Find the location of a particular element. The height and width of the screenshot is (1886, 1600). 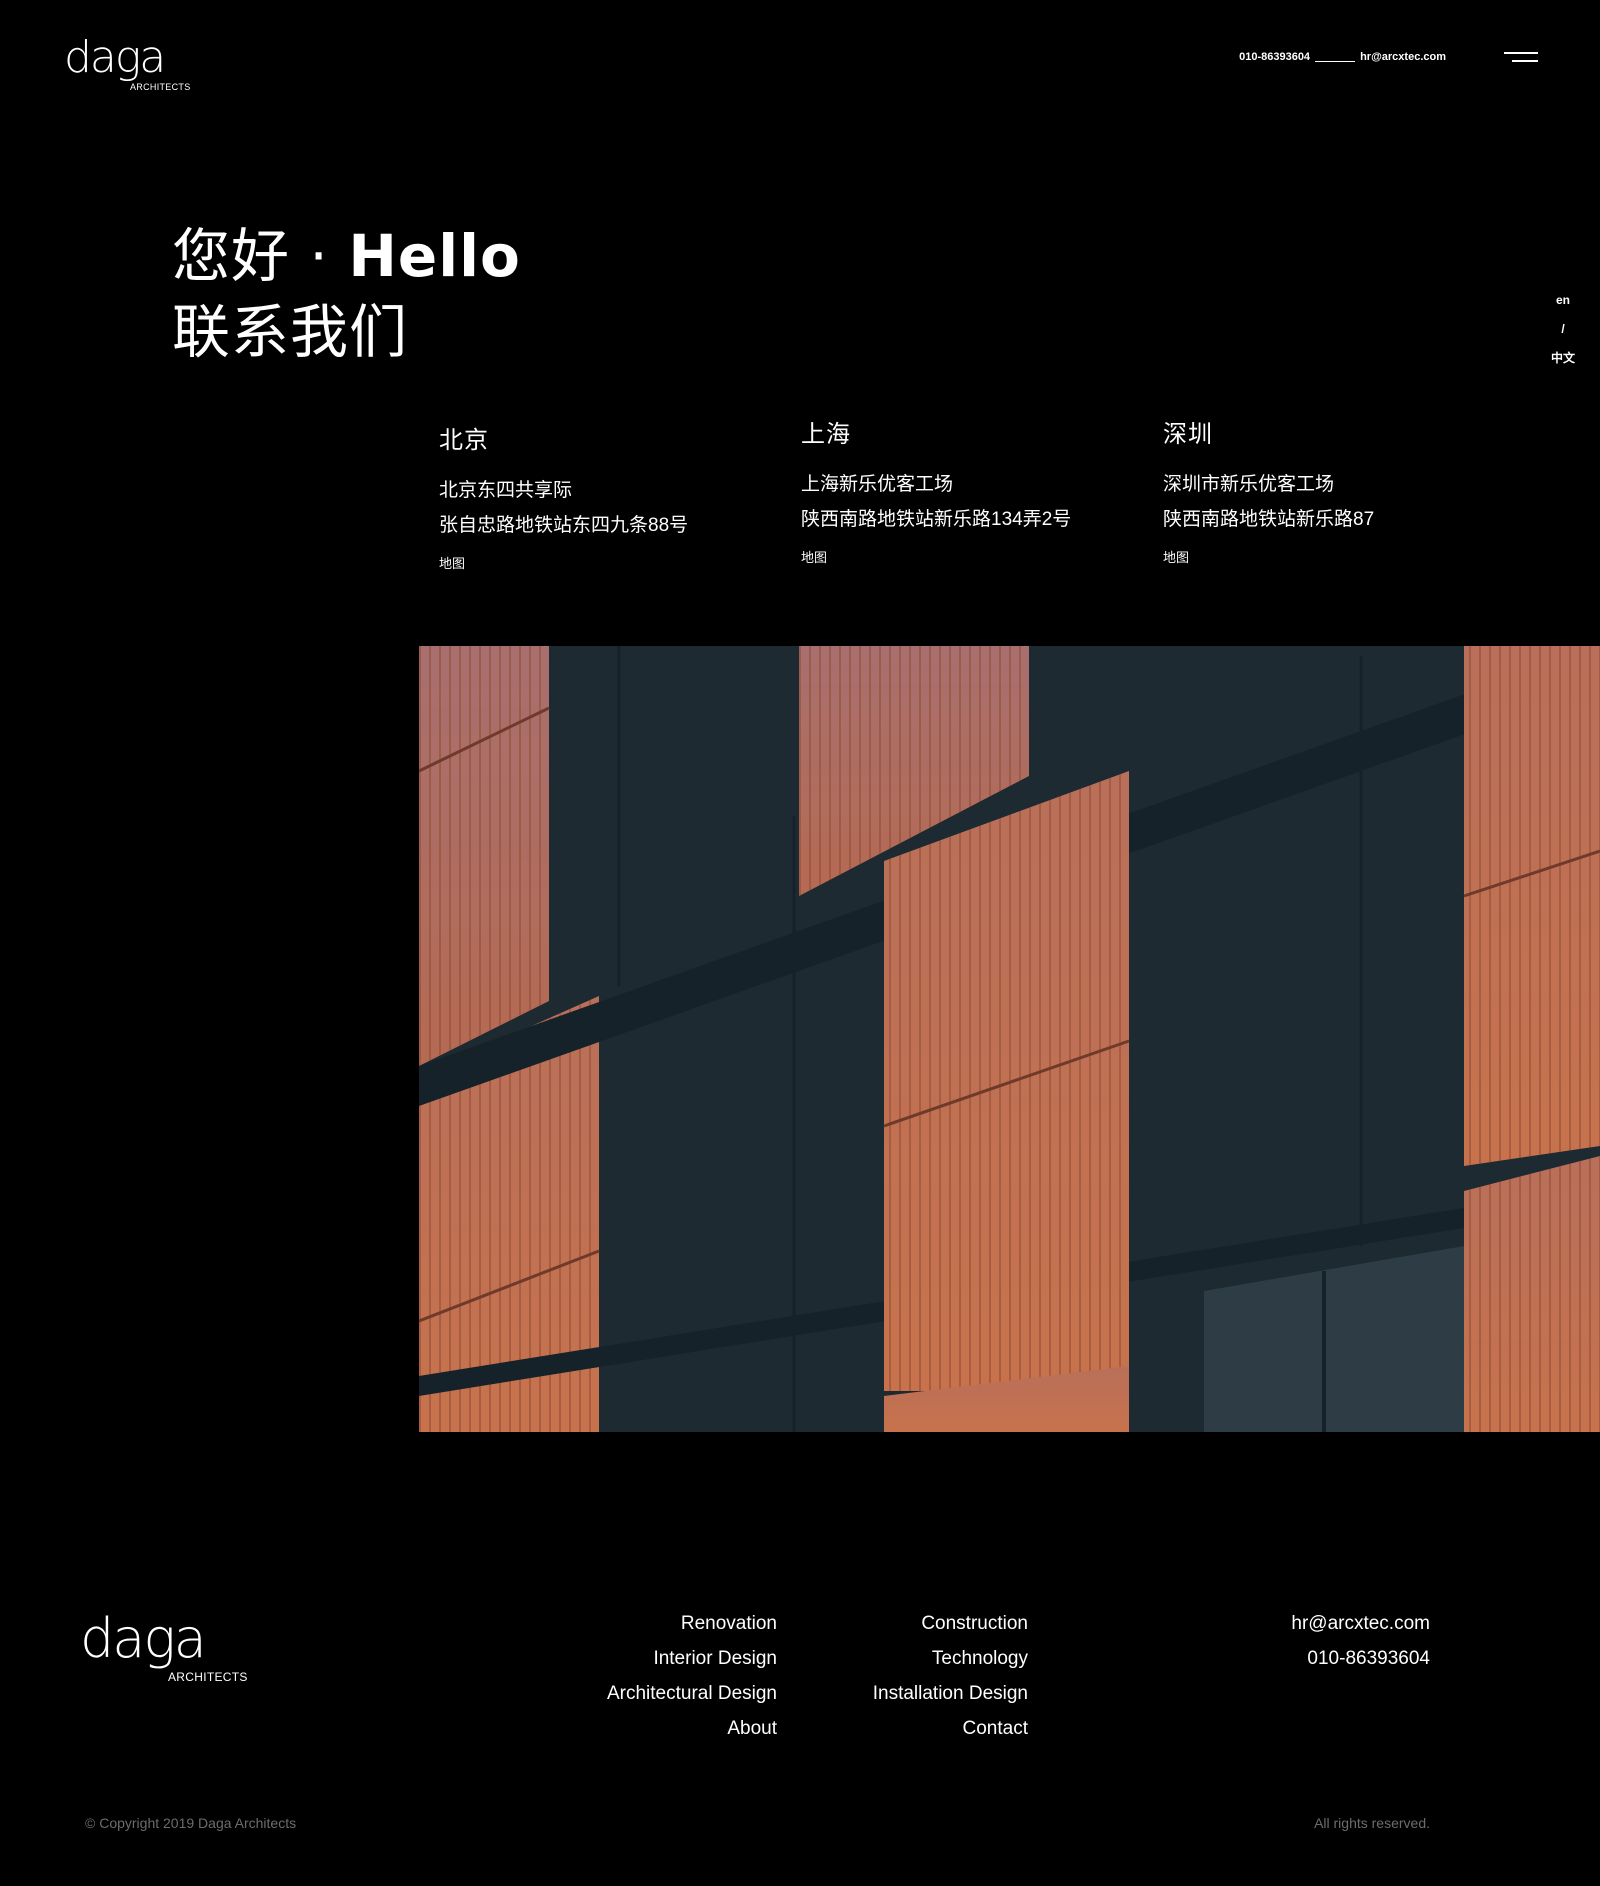

header-contact: 010-86393604 hr@arcxtec.com is located at coordinates (1342, 57).